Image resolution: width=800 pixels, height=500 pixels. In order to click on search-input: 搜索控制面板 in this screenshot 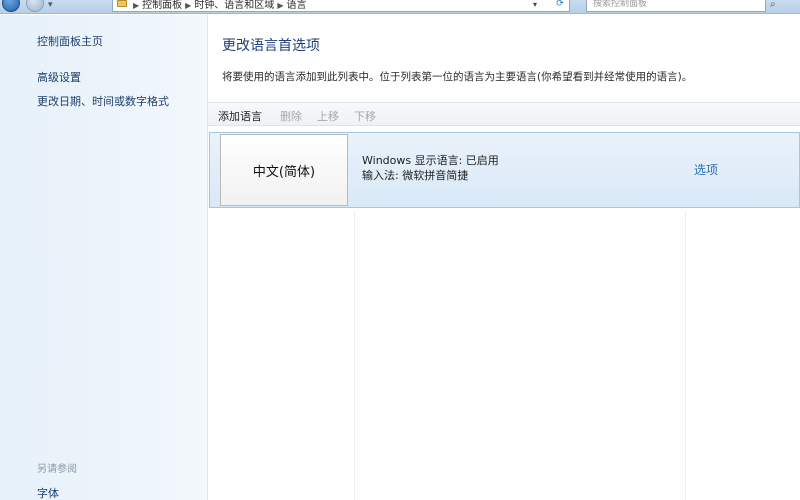, I will do `click(676, 6)`.